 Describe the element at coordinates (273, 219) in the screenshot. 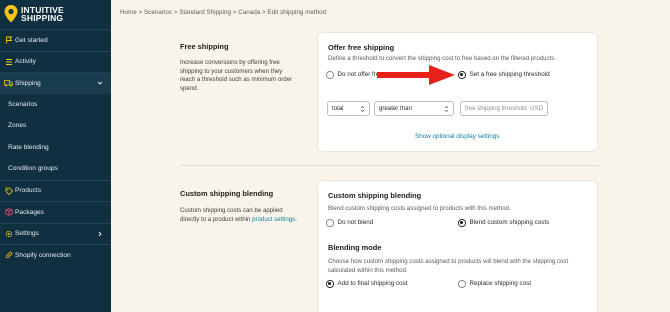

I see `product-settings-link: product settings` at that location.